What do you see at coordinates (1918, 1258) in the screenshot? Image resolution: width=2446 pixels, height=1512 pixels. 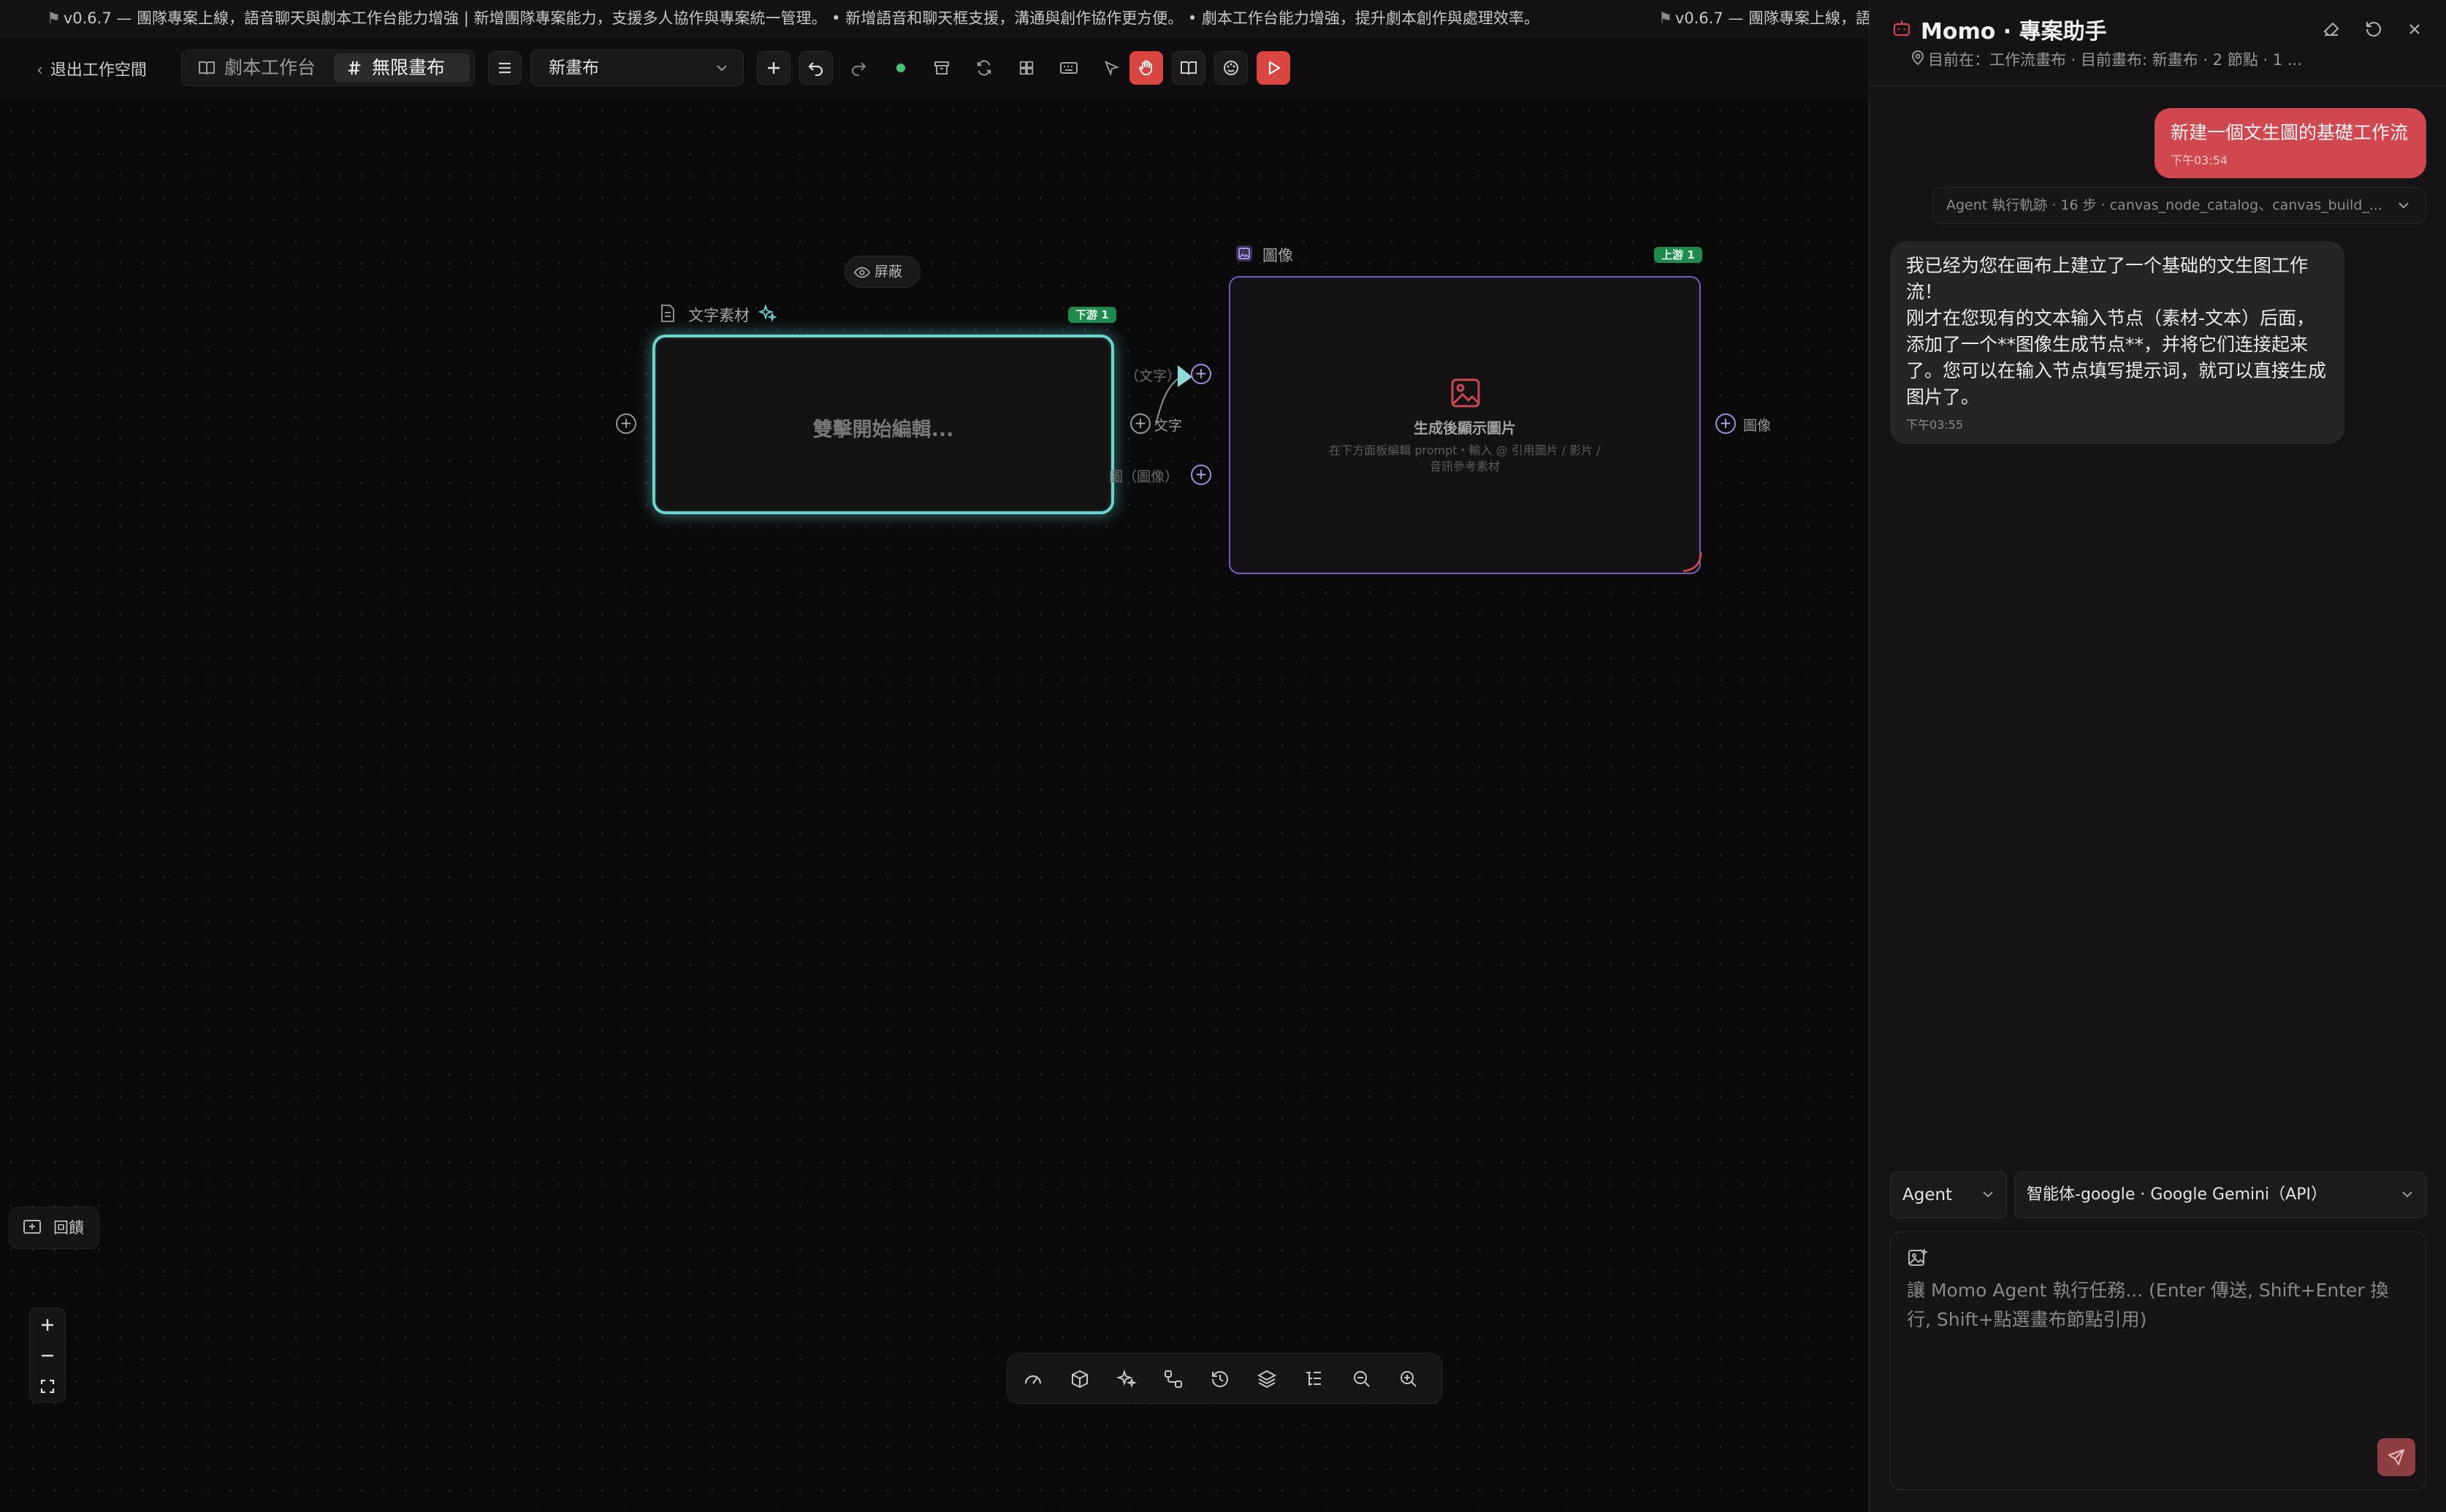 I see `image-upload-icon` at bounding box center [1918, 1258].